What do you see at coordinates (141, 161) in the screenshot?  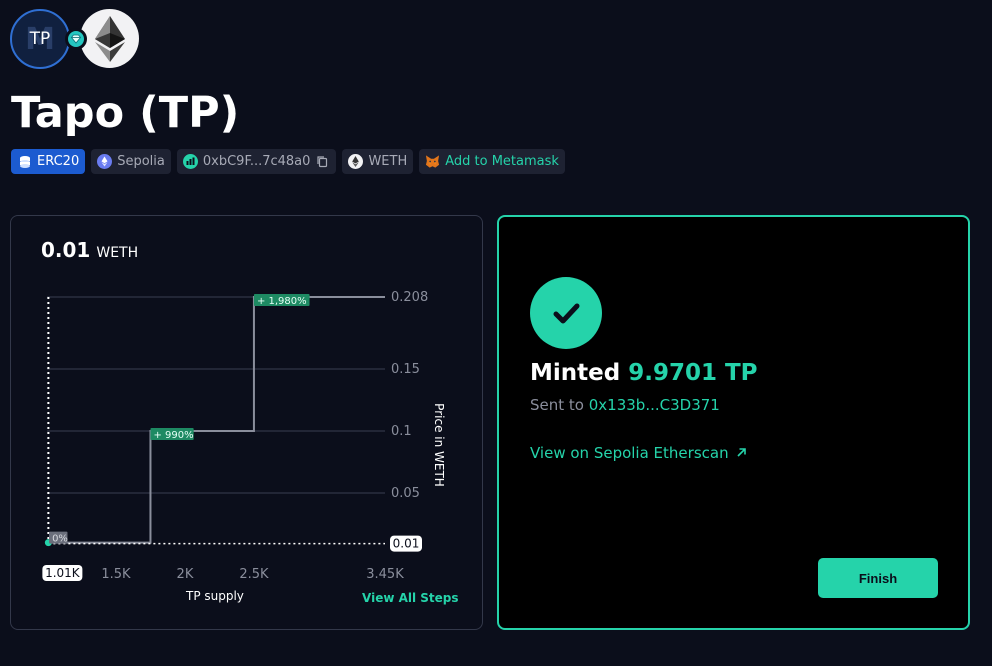 I see `network-label: Sepolia` at bounding box center [141, 161].